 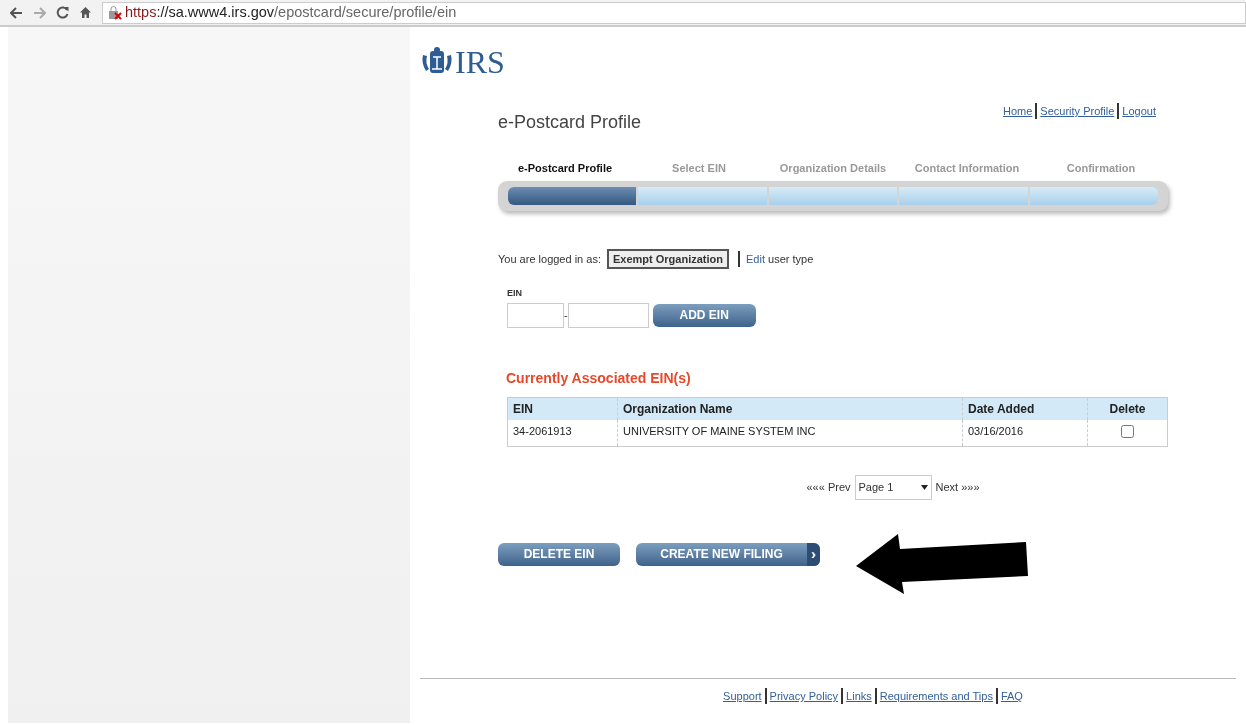 I want to click on step-label: e-Postcard Profile, so click(x=565, y=168).